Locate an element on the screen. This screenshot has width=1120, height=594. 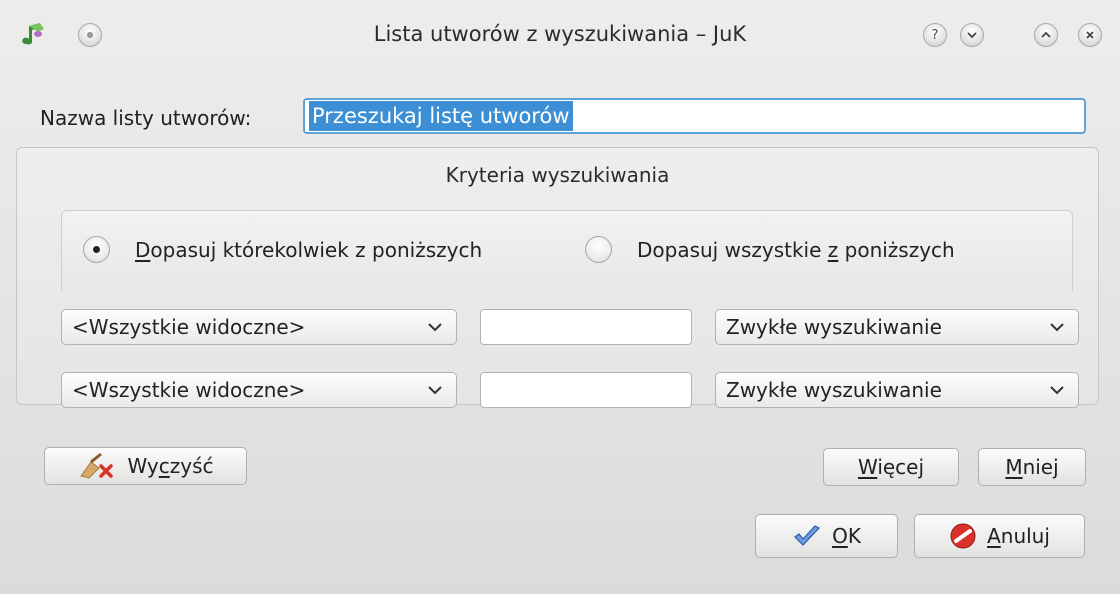
ok-label: OK is located at coordinates (846, 536).